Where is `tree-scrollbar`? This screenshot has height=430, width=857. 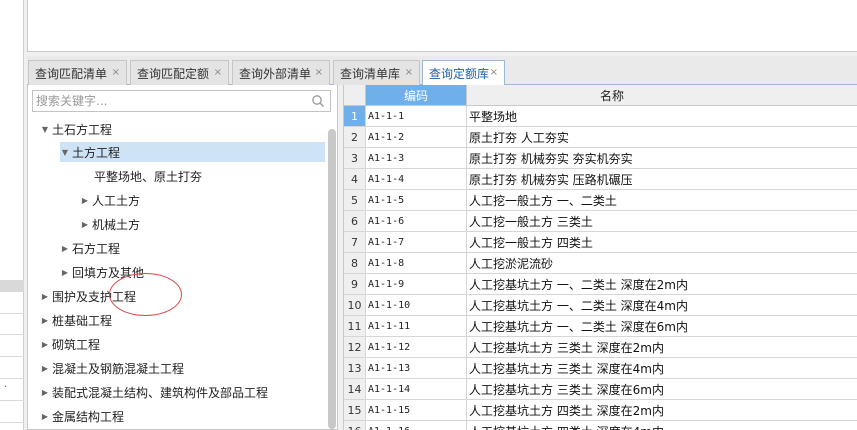 tree-scrollbar is located at coordinates (332, 279).